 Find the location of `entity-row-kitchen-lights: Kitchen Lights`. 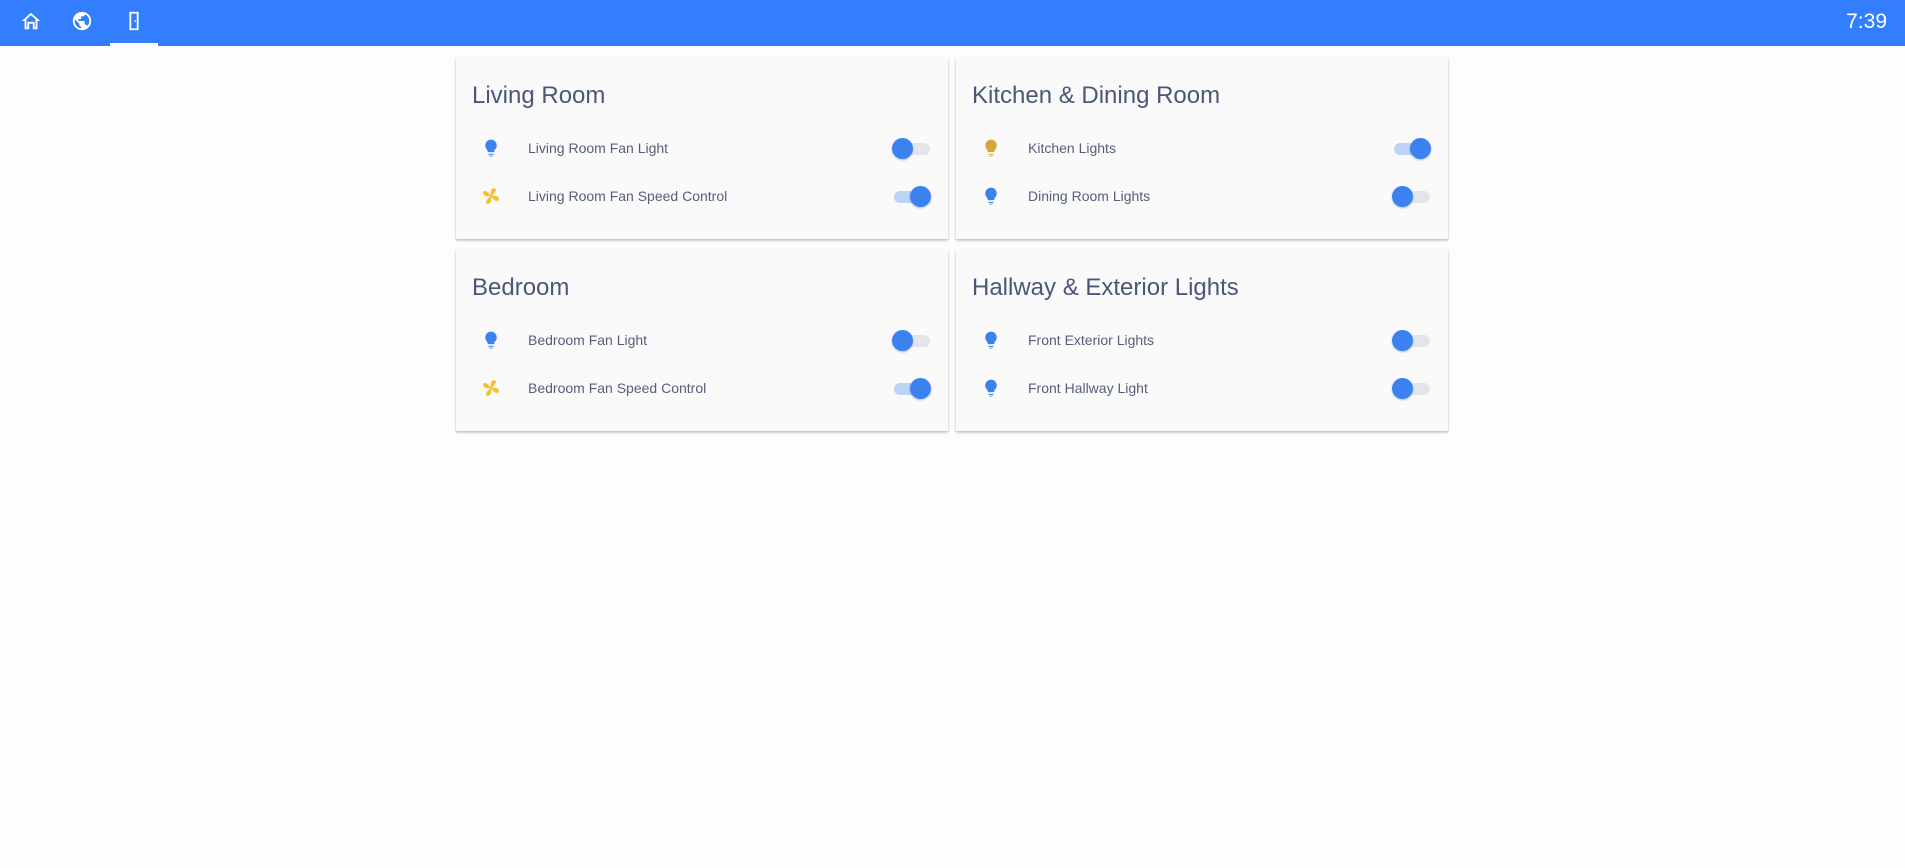

entity-row-kitchen-lights: Kitchen Lights is located at coordinates (1202, 148).